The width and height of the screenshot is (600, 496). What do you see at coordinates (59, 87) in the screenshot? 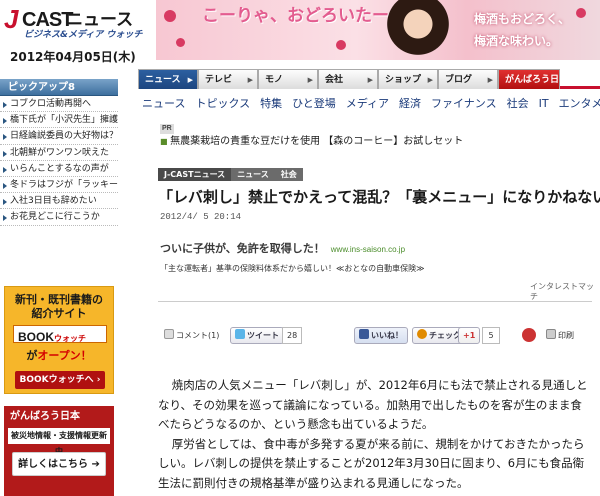
I see `pickup-heading: ピックアップ8` at bounding box center [59, 87].